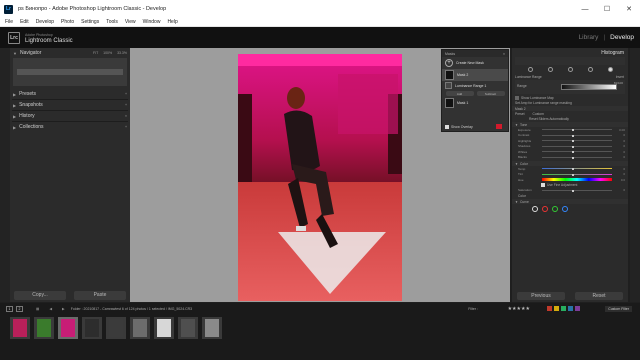 Image resolution: width=640 pixels, height=360 pixels. Describe the element at coordinates (550, 69) in the screenshot. I see `heal-tool-icon` at that location.